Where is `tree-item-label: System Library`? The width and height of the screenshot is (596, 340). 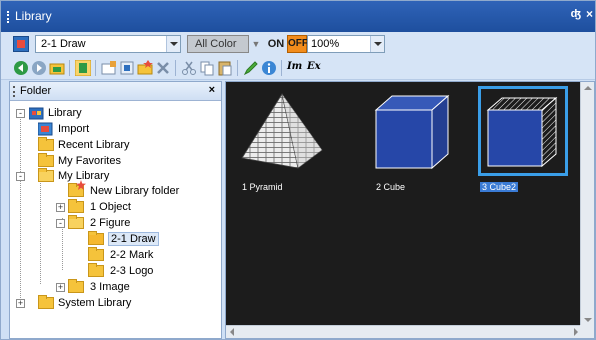
tree-item-label: System Library is located at coordinates (95, 303).